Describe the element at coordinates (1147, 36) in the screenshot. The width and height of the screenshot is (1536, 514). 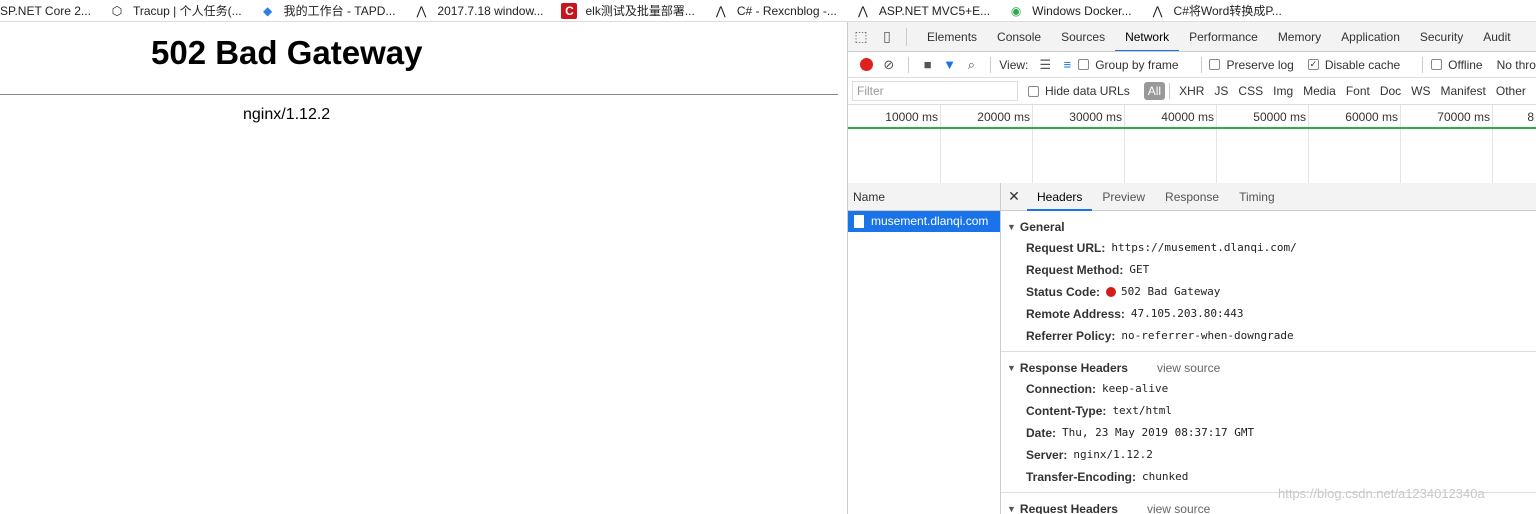
I see `tab-network: Network` at that location.